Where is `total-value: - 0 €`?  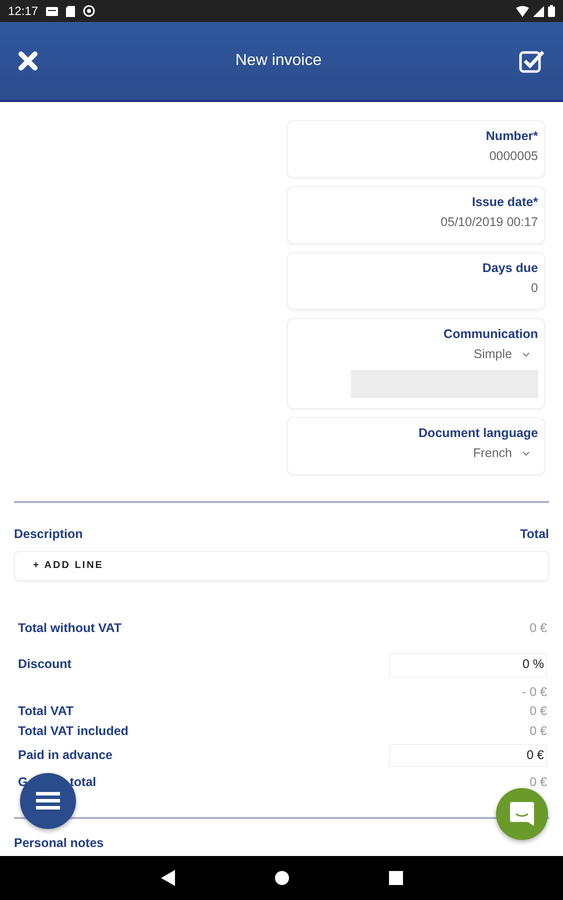 total-value: - 0 € is located at coordinates (534, 692).